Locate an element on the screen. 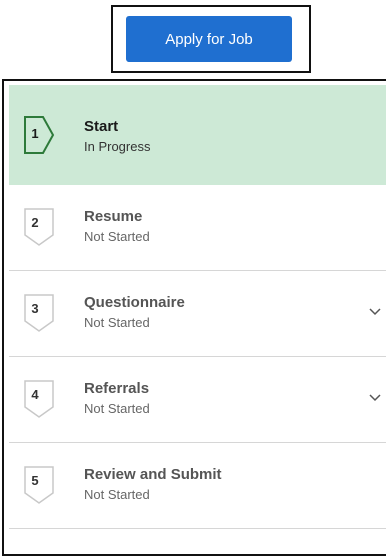 The width and height of the screenshot is (386, 556). list-bottom-spacer is located at coordinates (197, 545).